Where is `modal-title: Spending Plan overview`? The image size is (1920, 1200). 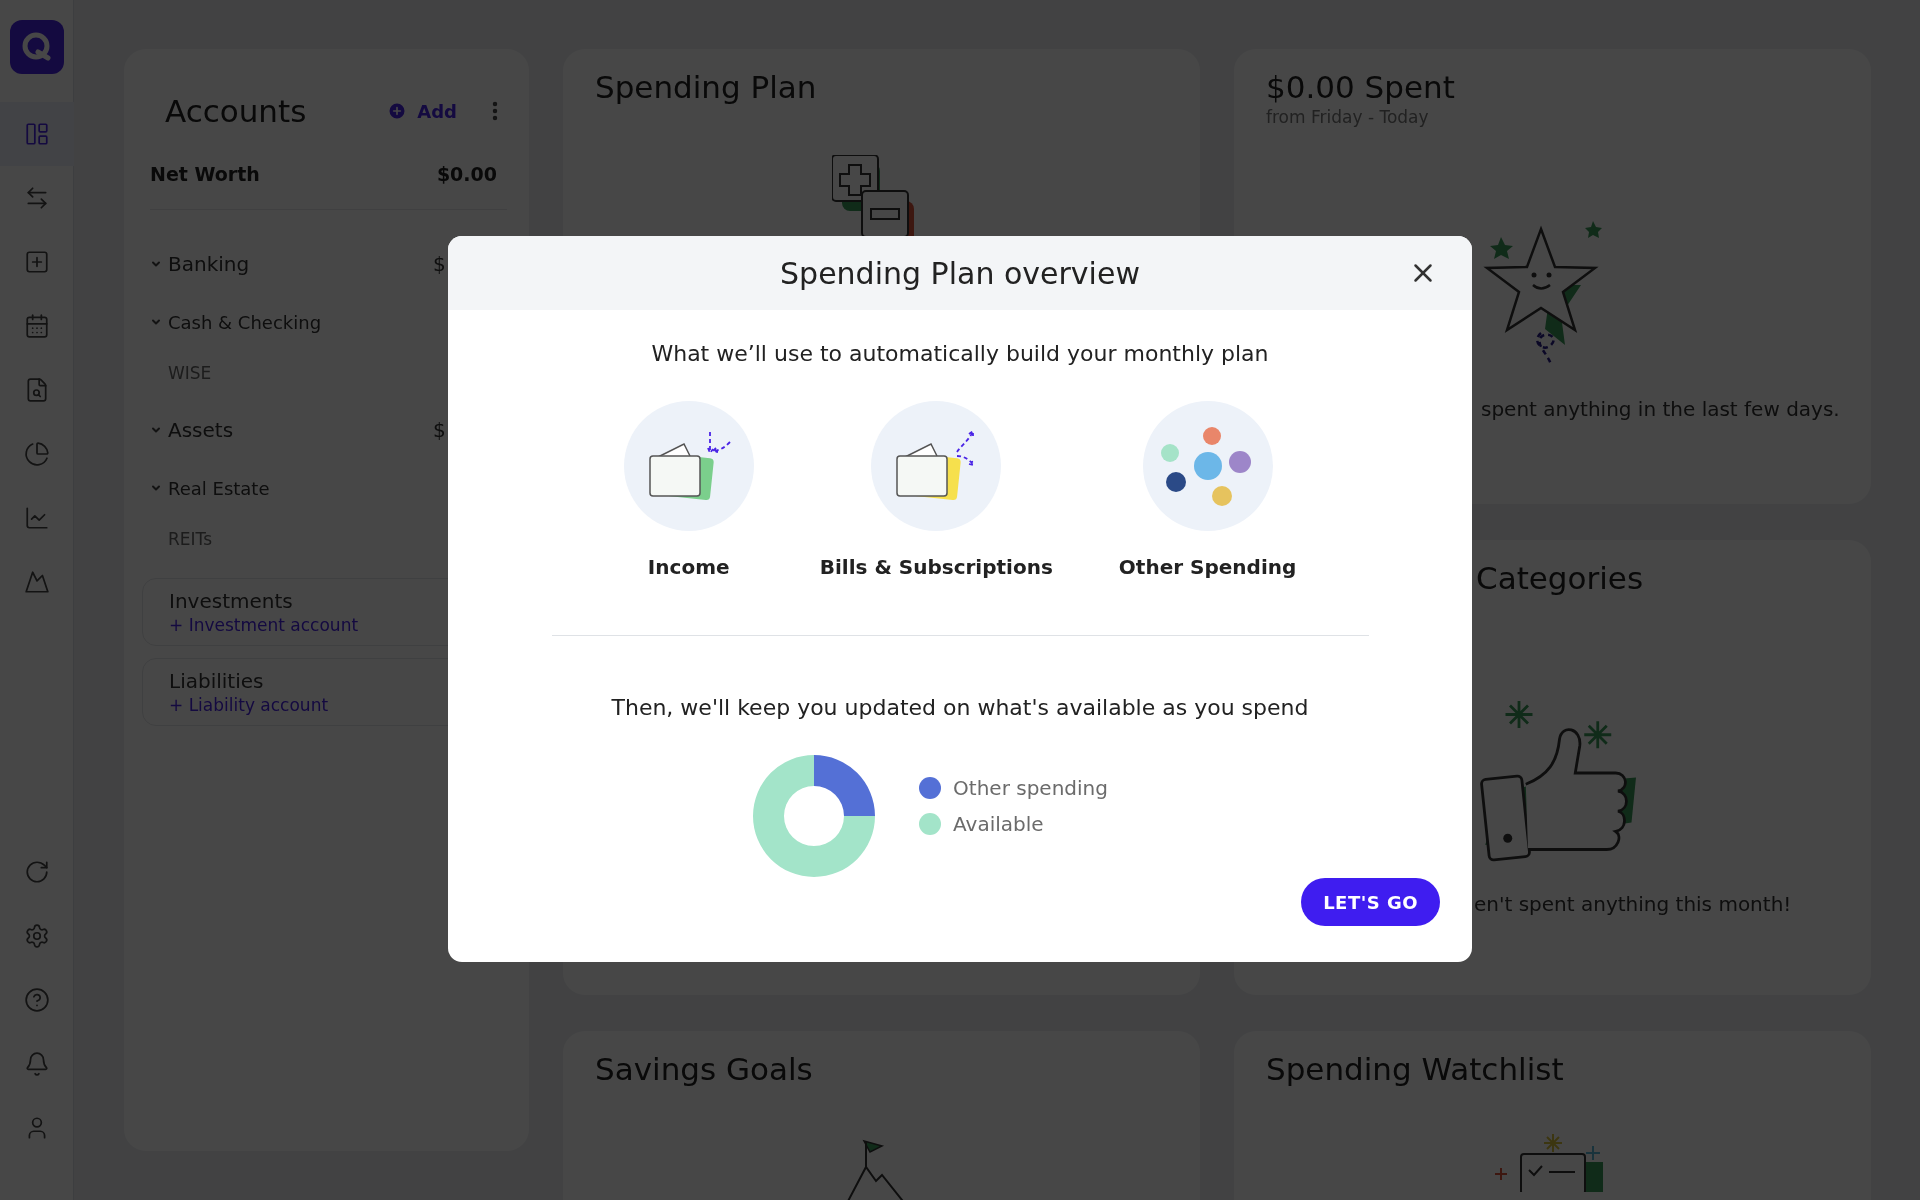 modal-title: Spending Plan overview is located at coordinates (960, 273).